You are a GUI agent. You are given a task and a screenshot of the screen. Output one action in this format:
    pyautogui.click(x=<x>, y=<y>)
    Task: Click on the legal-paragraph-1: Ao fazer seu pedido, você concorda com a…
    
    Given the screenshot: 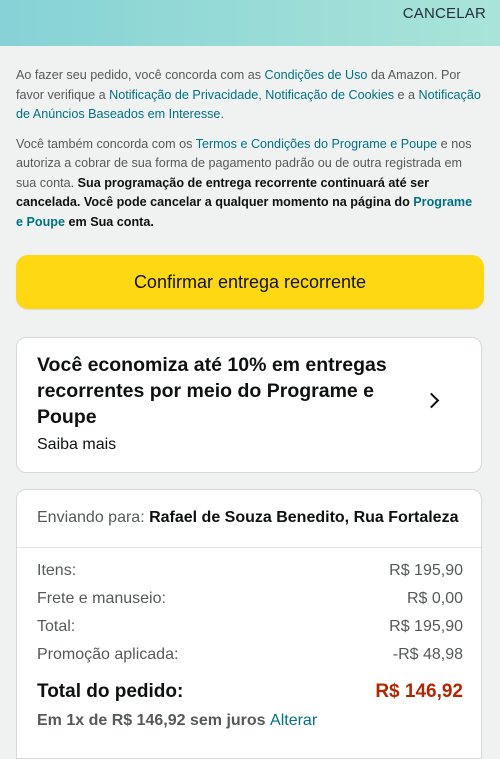 What is the action you would take?
    pyautogui.click(x=249, y=95)
    